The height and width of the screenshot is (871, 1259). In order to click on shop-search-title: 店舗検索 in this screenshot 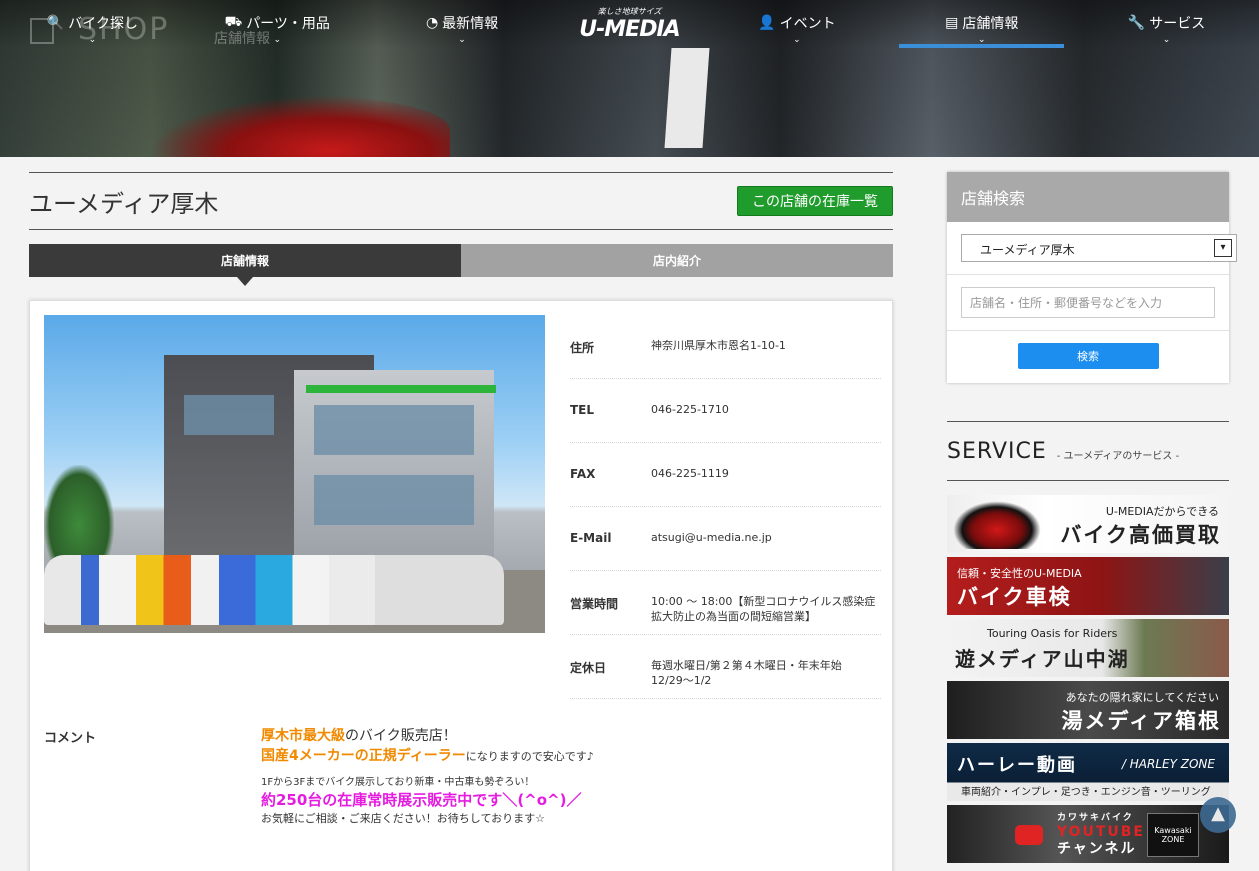, I will do `click(1088, 197)`.